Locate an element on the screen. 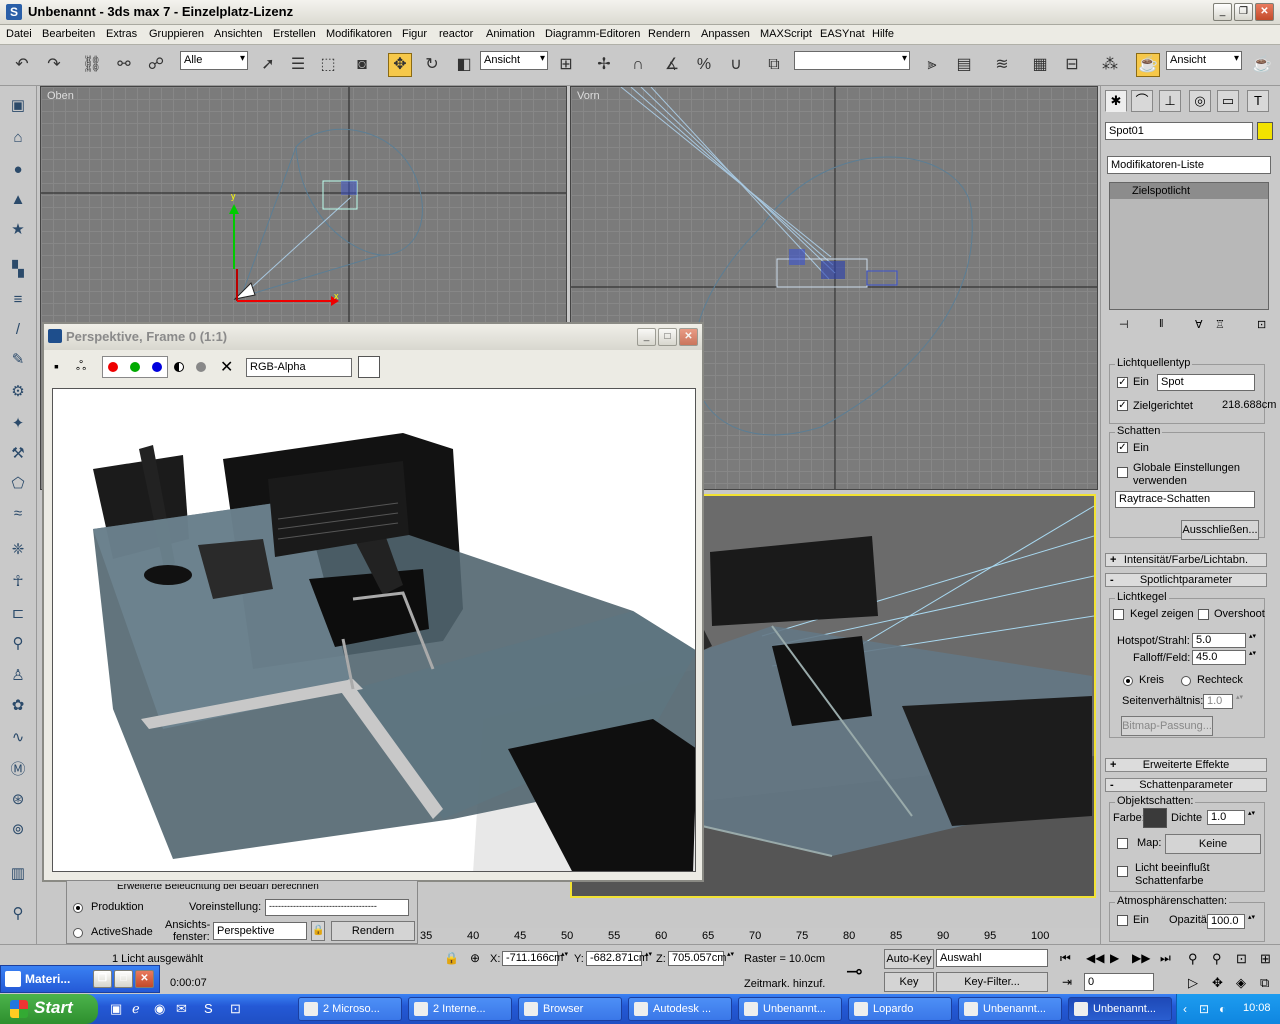 The image size is (1280, 1024). bend-icon: ⊏ is located at coordinates (18, 614).